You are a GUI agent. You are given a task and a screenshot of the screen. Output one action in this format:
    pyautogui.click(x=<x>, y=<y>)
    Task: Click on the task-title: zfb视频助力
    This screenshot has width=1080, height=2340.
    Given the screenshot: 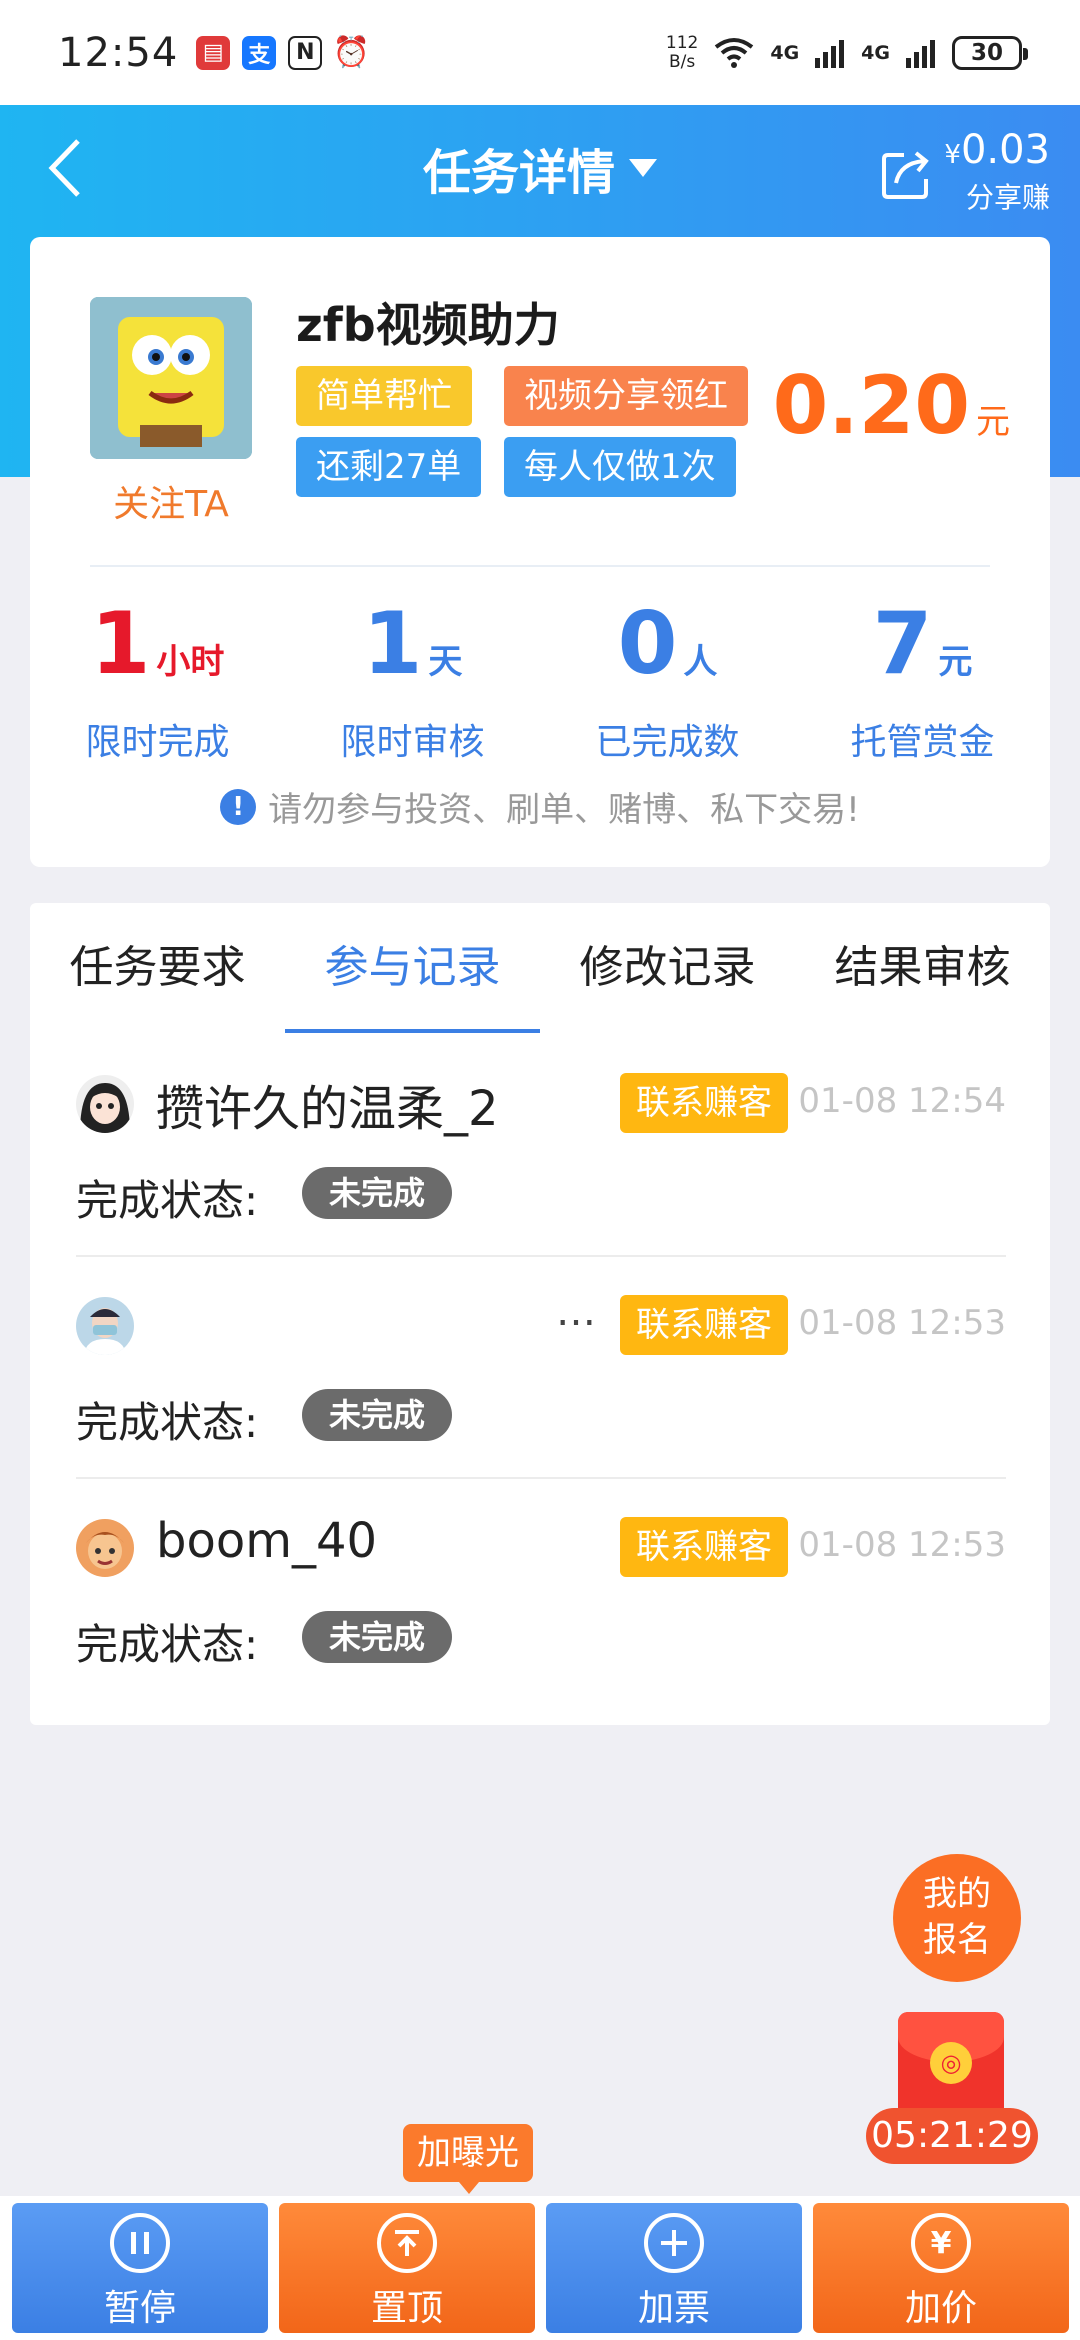 What is the action you would take?
    pyautogui.click(x=428, y=325)
    